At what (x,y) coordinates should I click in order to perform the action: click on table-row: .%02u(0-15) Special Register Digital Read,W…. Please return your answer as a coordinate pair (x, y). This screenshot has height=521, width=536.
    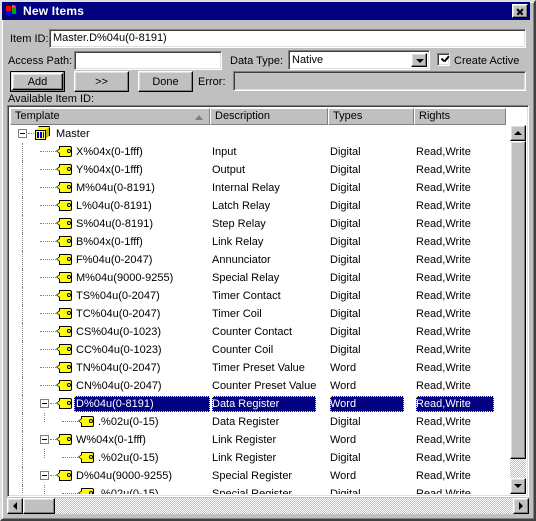
    Looking at the image, I should click on (258, 489).